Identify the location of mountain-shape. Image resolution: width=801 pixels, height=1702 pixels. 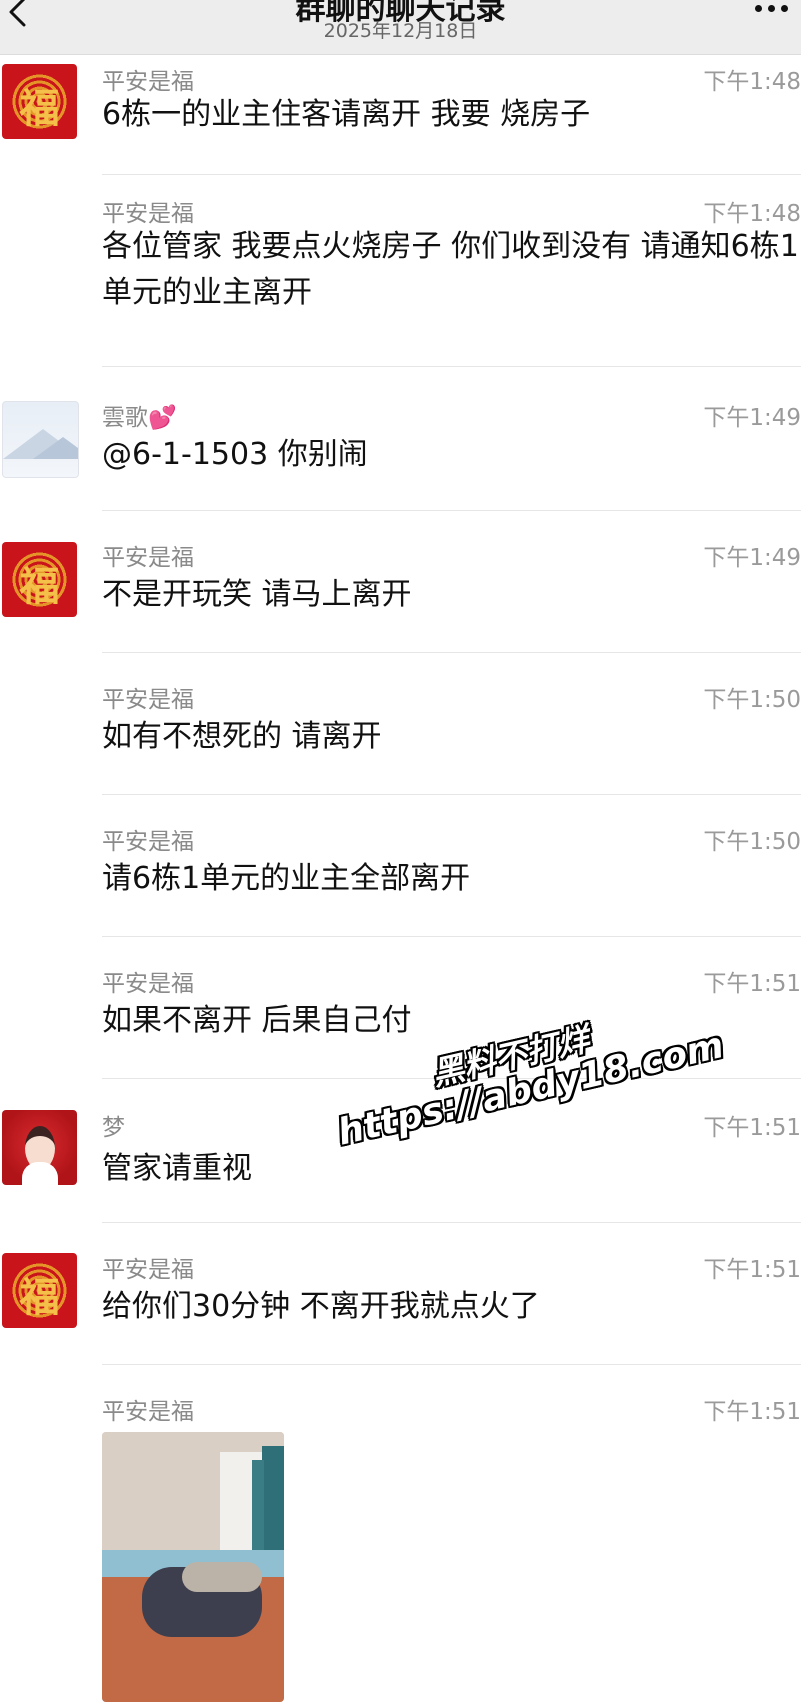
(55, 448).